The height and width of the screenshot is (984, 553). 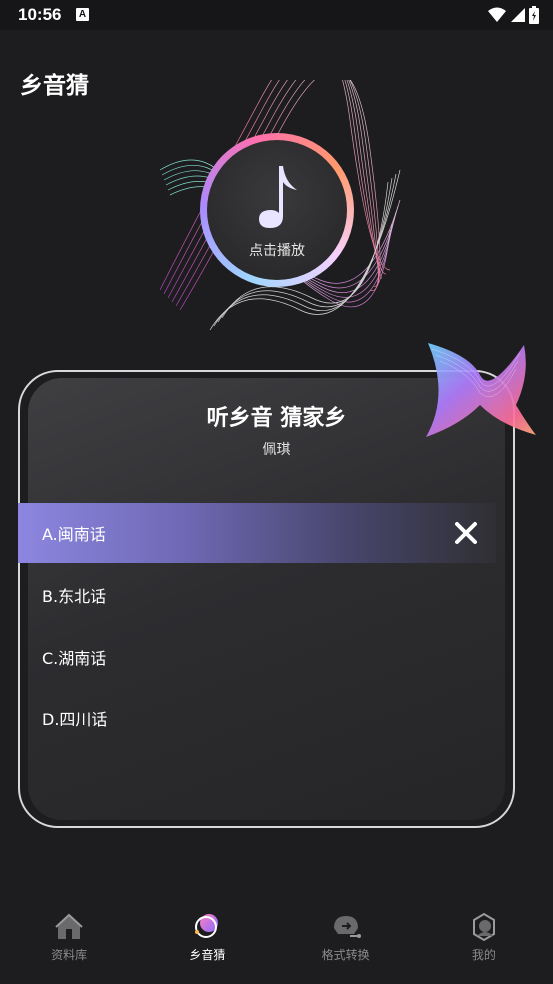 I want to click on tab-profile: 我的, so click(x=484, y=942).